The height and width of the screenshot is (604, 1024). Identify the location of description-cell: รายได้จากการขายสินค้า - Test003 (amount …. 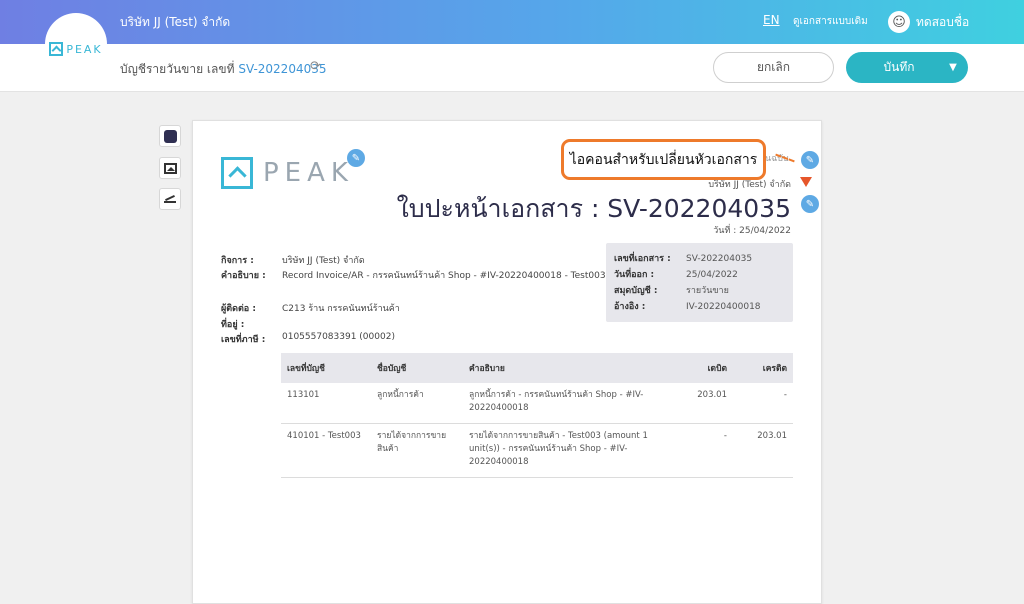
(568, 450).